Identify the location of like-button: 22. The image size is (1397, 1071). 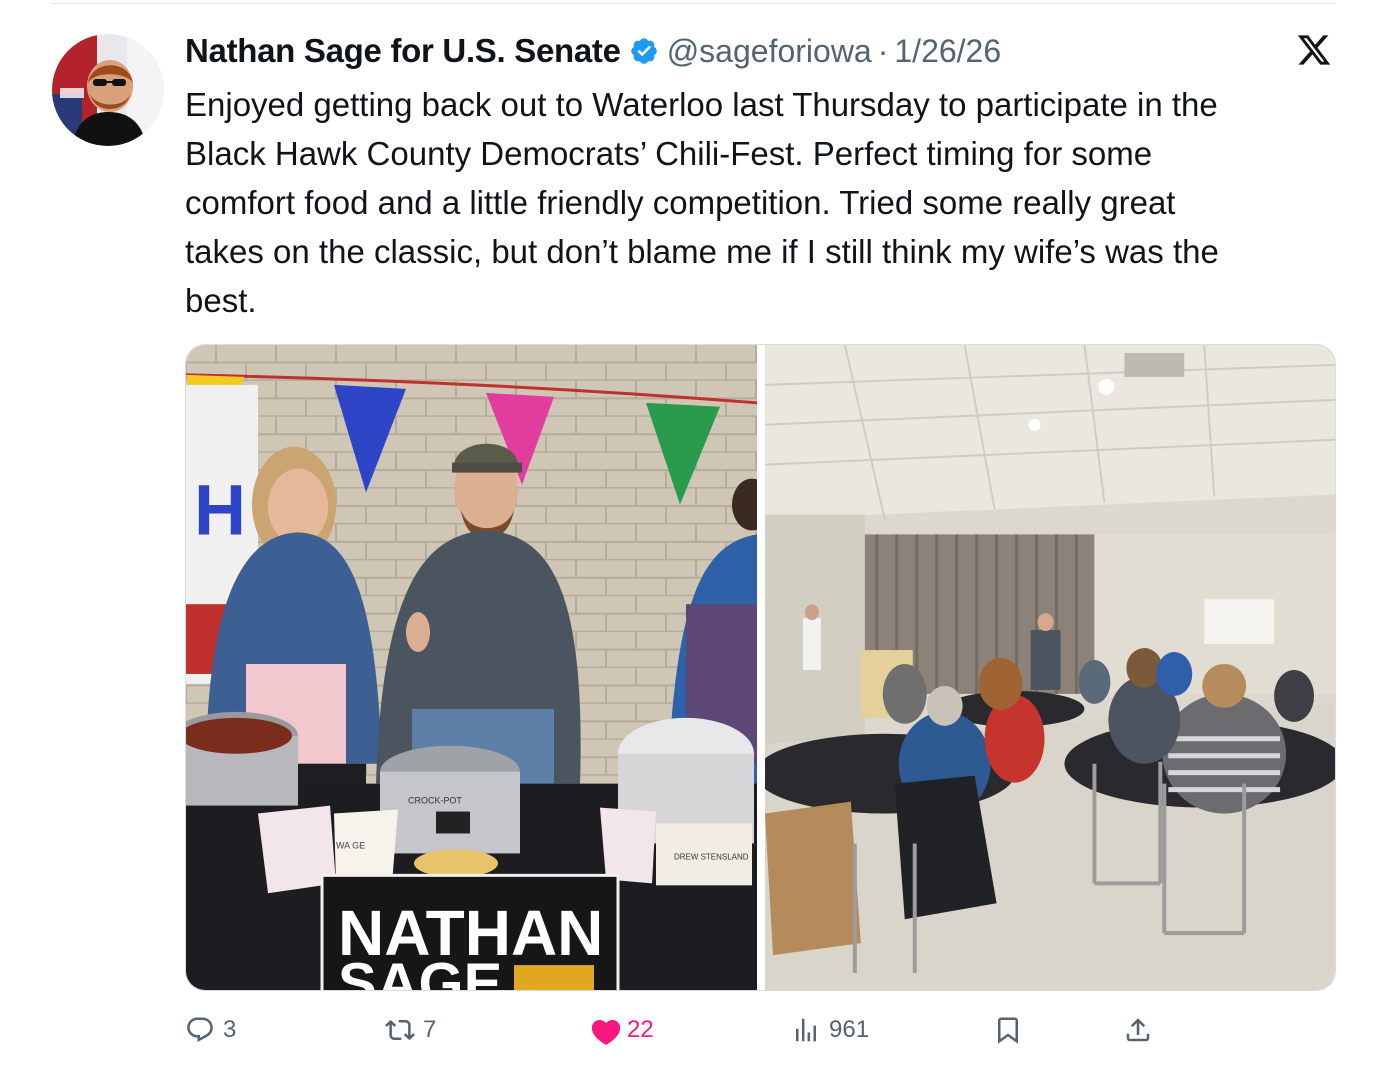
(621, 1030).